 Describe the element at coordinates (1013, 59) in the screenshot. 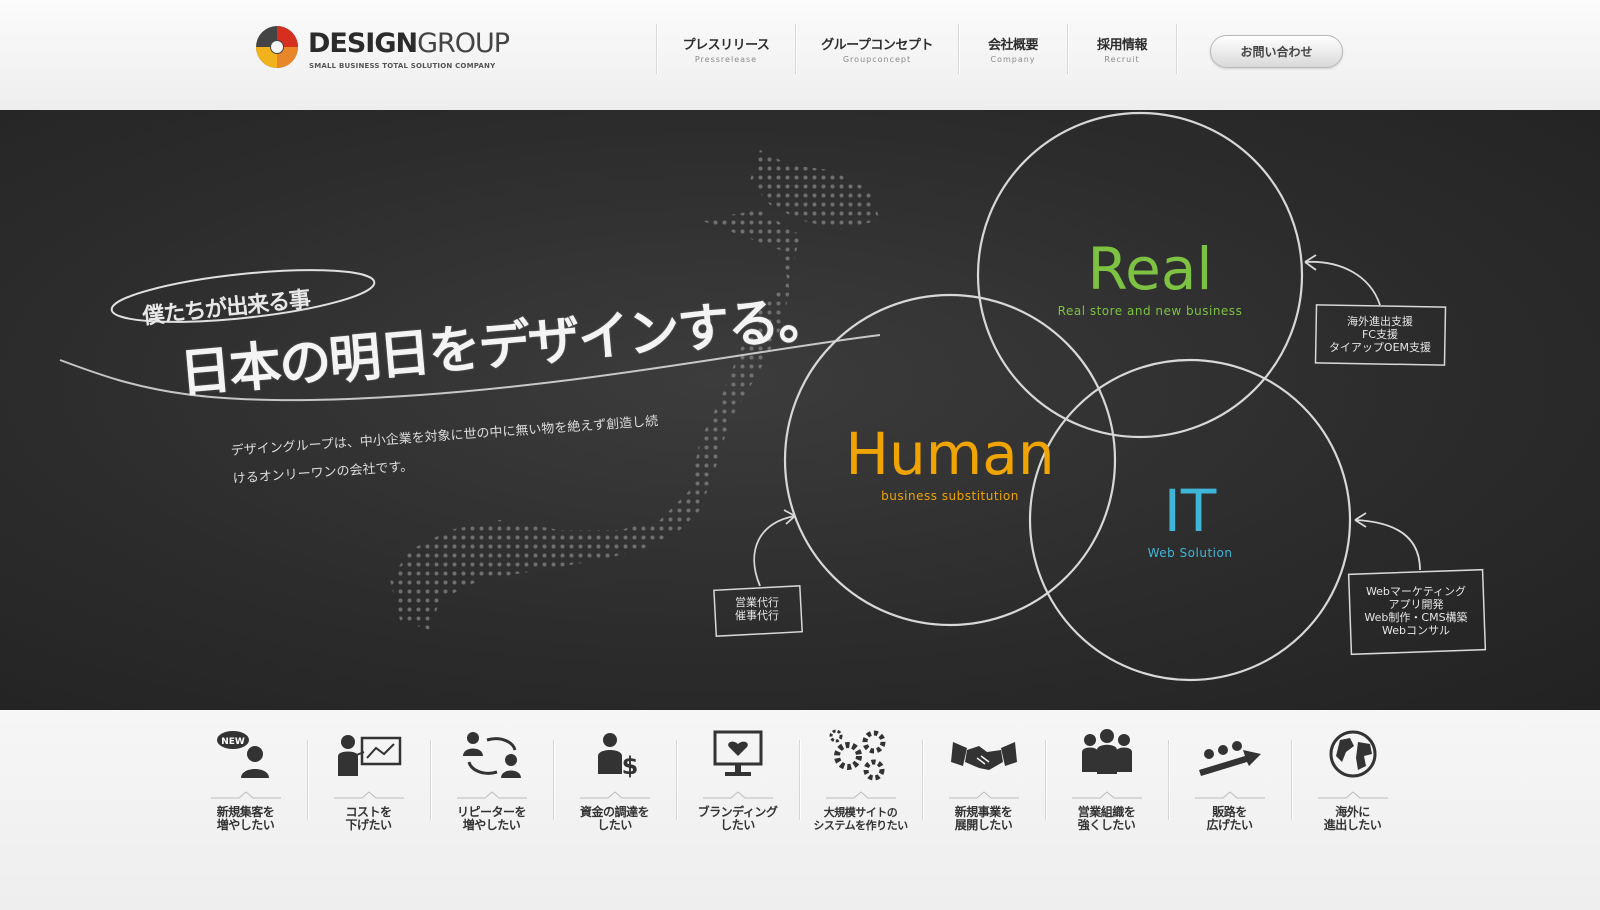

I see `nav-sublabel: Company` at that location.